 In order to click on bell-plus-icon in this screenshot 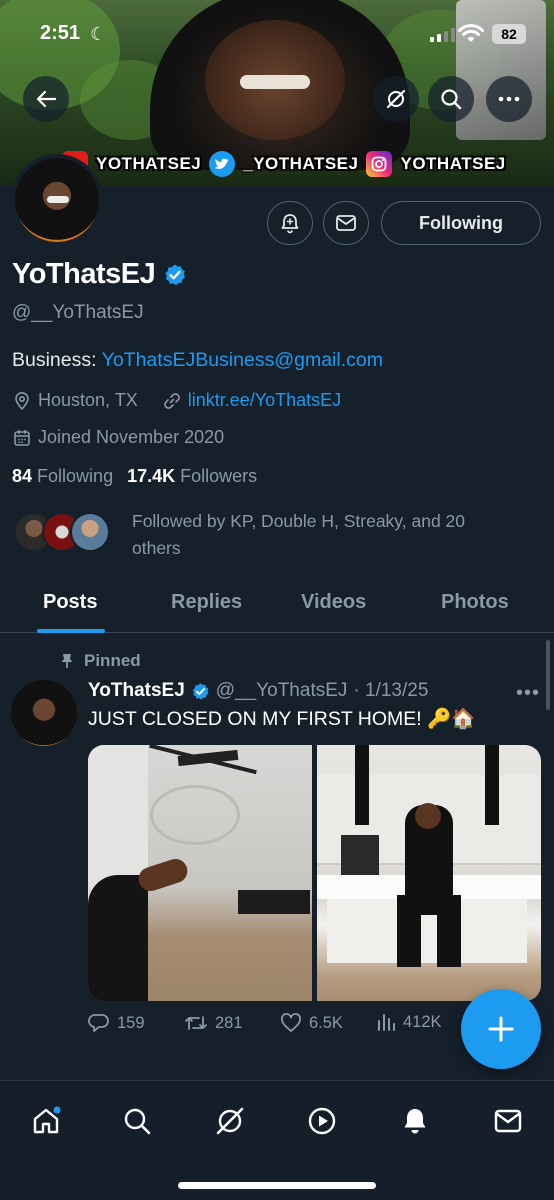, I will do `click(290, 224)`.